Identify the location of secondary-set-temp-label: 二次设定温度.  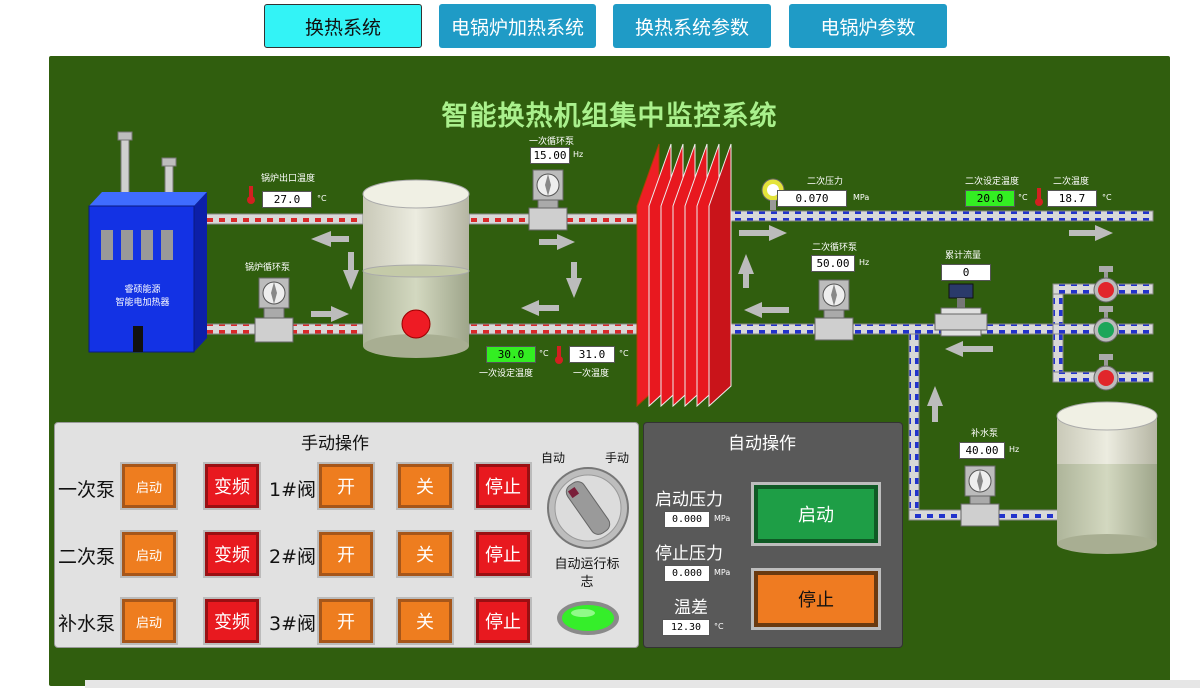
(992, 182).